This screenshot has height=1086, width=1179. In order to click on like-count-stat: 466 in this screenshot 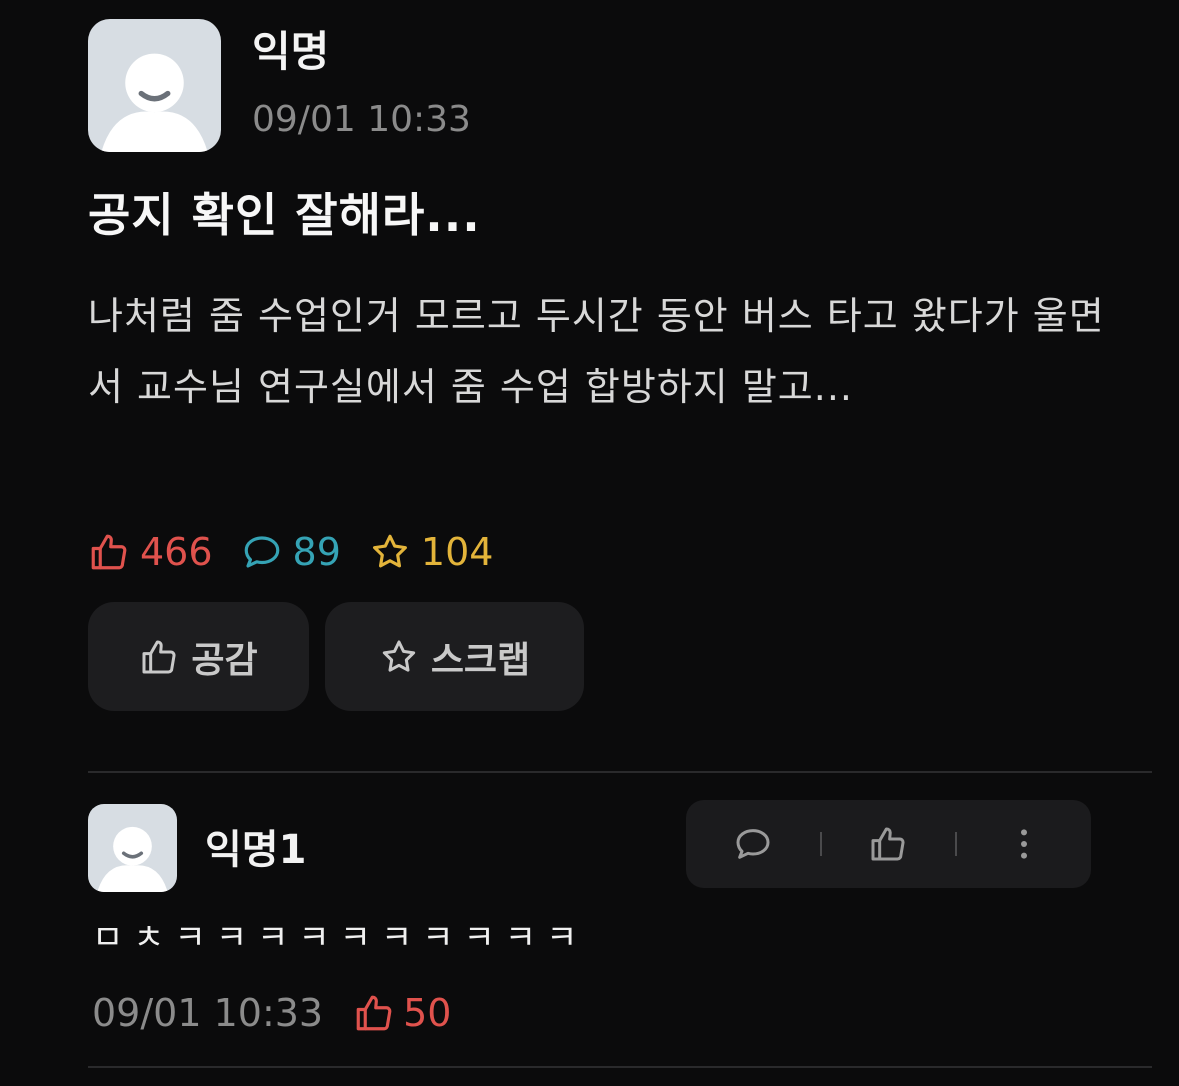, I will do `click(150, 552)`.